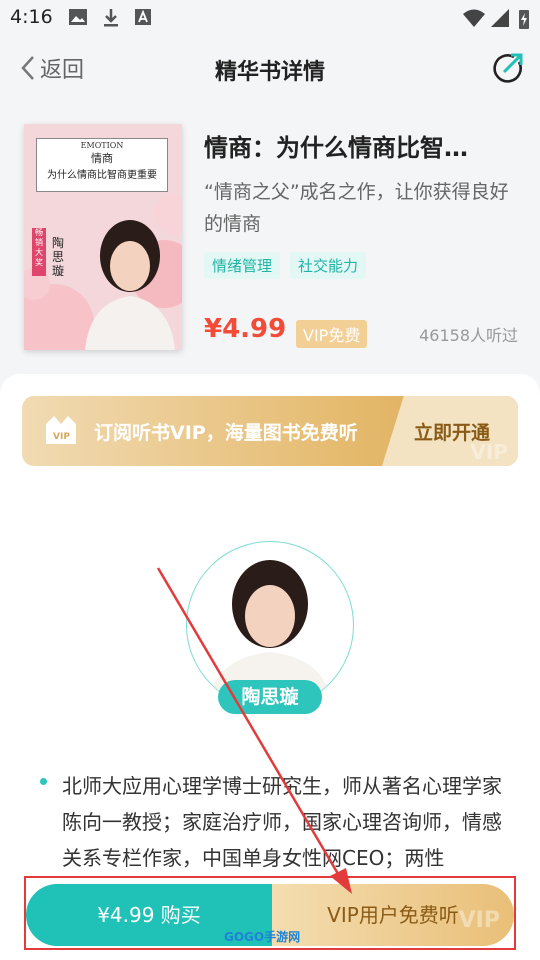 The height and width of the screenshot is (960, 540). Describe the element at coordinates (500, 18) in the screenshot. I see `signal-icon` at that location.